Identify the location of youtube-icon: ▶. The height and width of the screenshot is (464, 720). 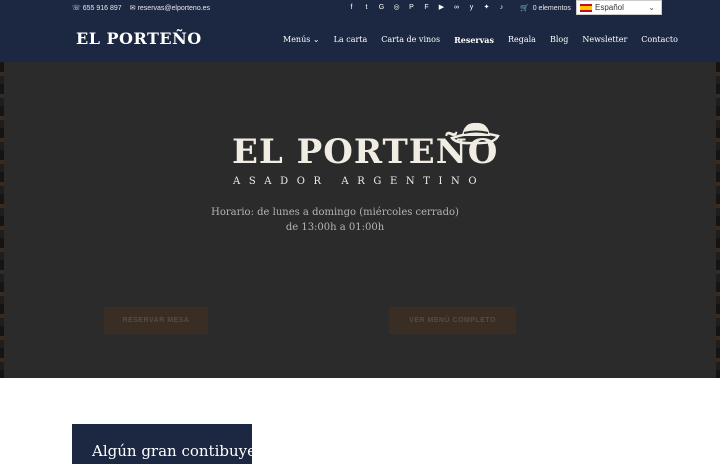
(441, 7).